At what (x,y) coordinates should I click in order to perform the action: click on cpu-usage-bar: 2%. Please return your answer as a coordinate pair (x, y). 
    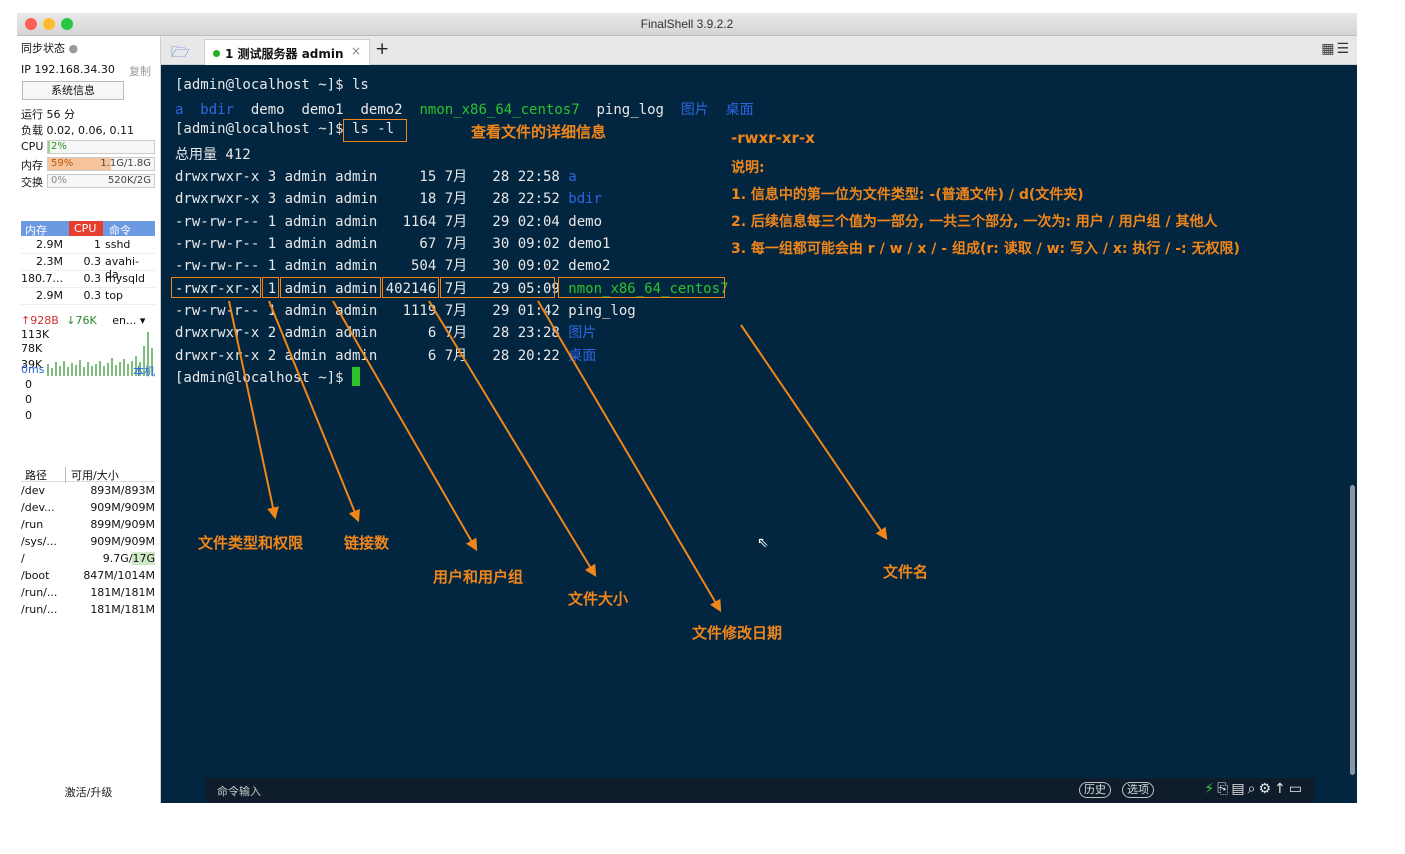
    Looking at the image, I should click on (101, 147).